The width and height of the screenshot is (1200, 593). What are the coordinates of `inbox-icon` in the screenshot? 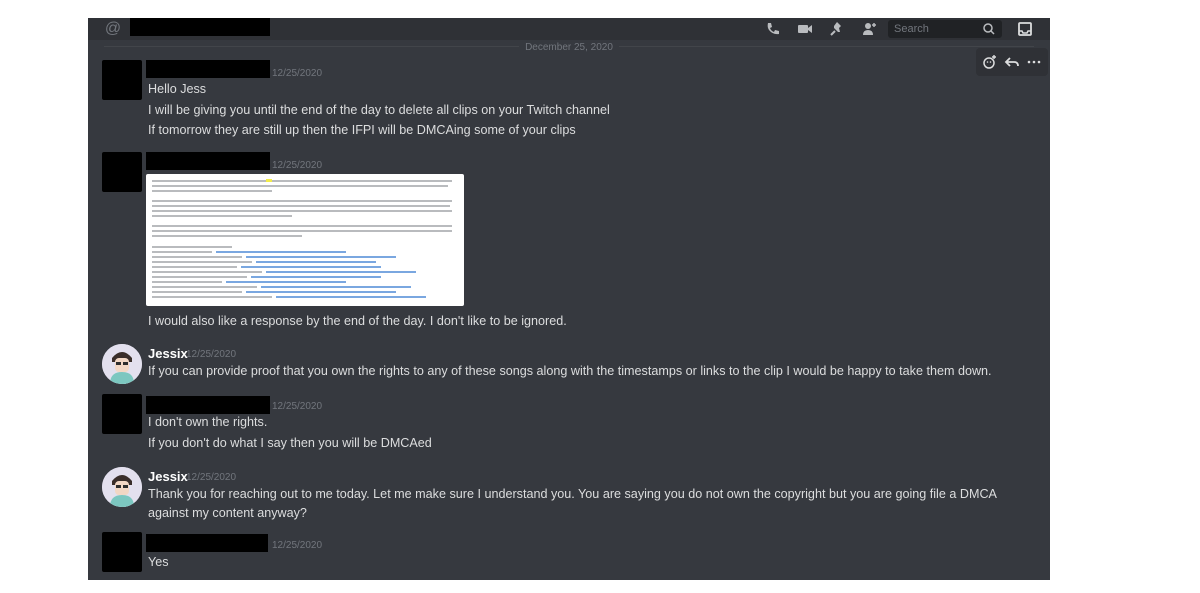 It's located at (1025, 29).